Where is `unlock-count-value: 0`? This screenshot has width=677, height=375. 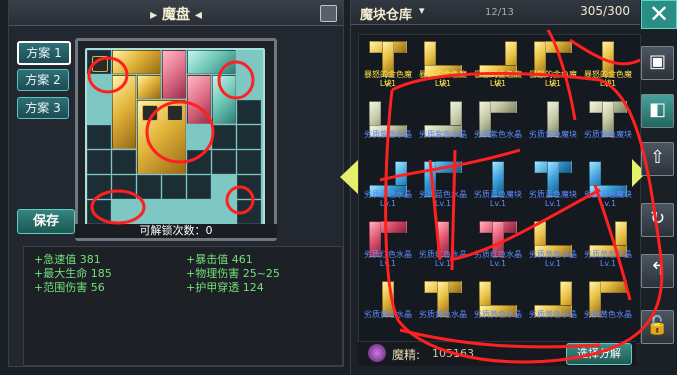
unlock-count-value: 0 is located at coordinates (209, 230).